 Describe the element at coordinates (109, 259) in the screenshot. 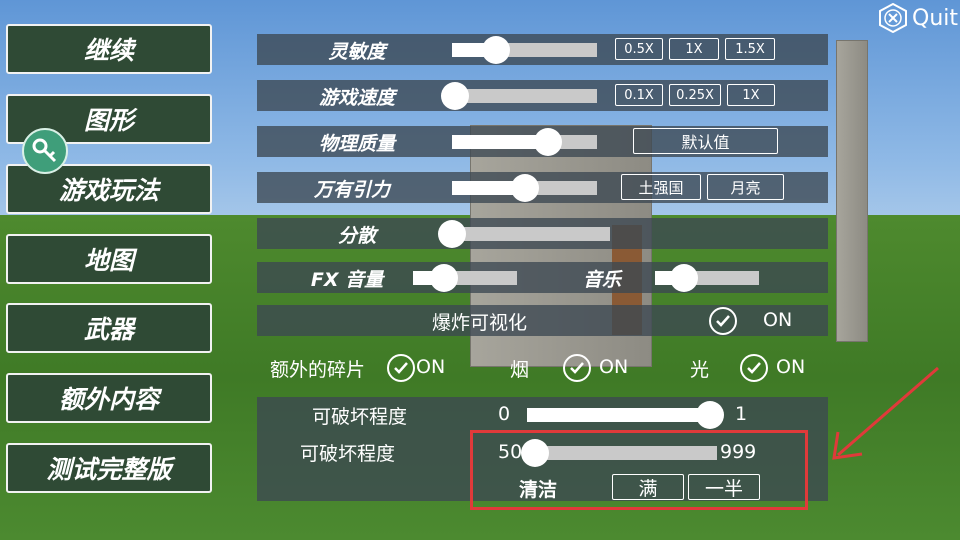

I see `sidebar-item-map: 地图` at that location.